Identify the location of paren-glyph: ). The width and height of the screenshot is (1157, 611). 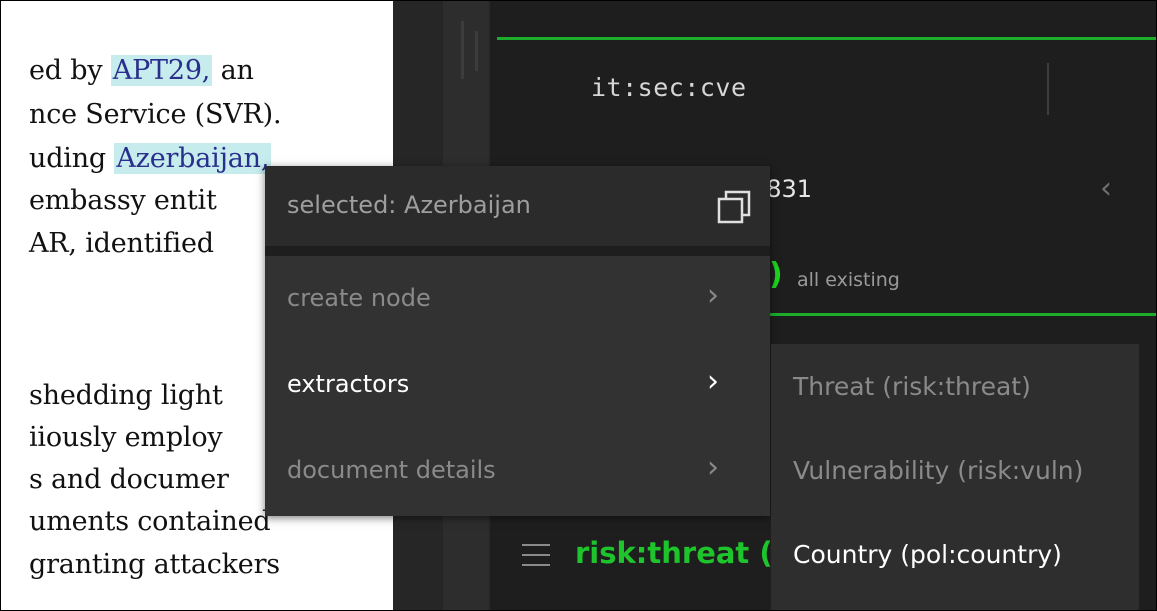
(776, 274).